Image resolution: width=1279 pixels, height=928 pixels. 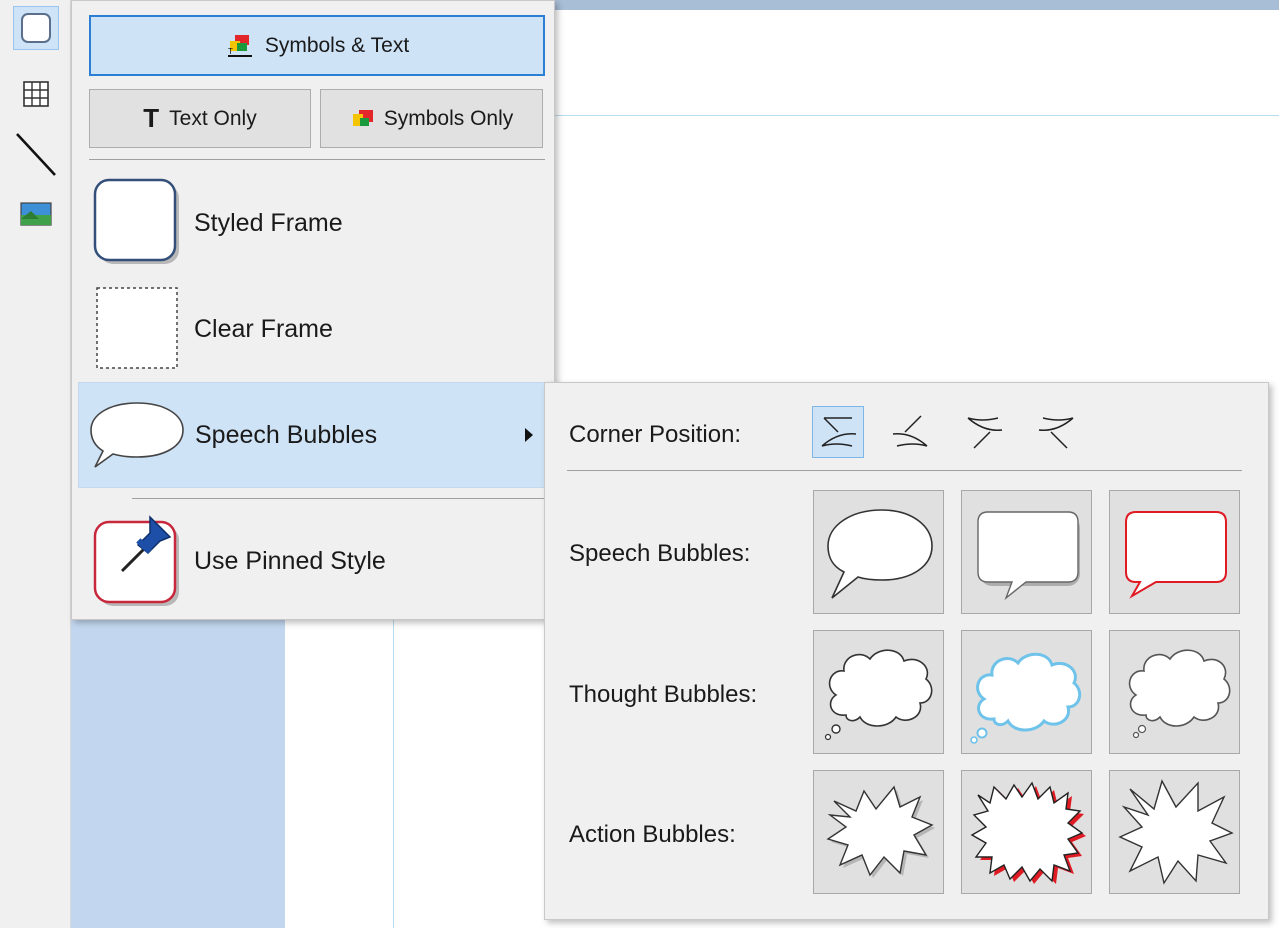 What do you see at coordinates (362, 117) in the screenshot?
I see `symbols-icon` at bounding box center [362, 117].